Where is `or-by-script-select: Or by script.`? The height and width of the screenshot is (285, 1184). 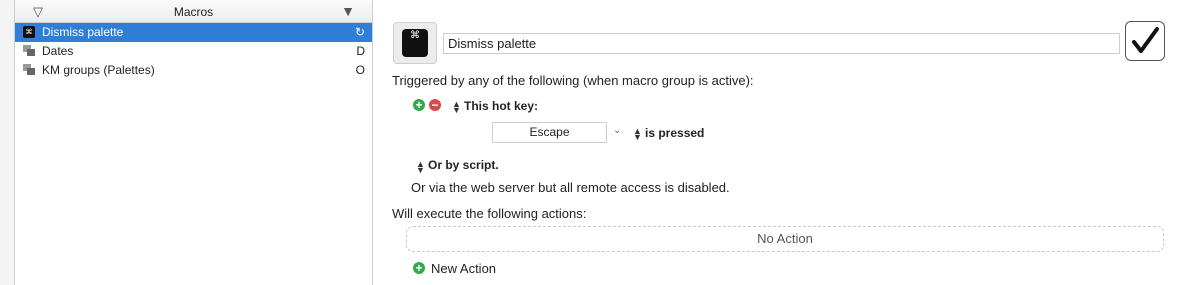 or-by-script-select: Or by script. is located at coordinates (463, 165).